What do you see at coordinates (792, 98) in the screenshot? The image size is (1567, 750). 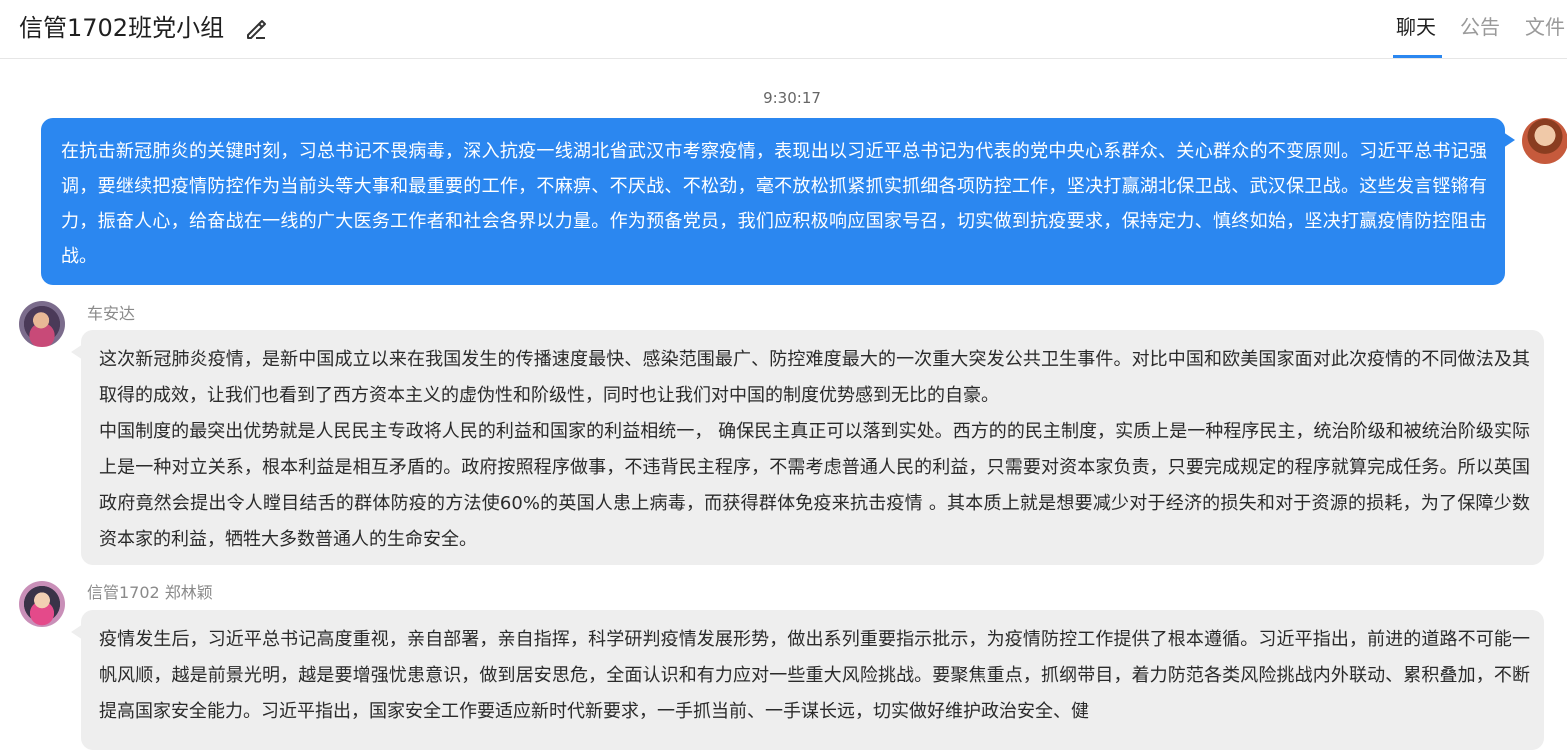 I see `message-timestamp: 9:30:17` at bounding box center [792, 98].